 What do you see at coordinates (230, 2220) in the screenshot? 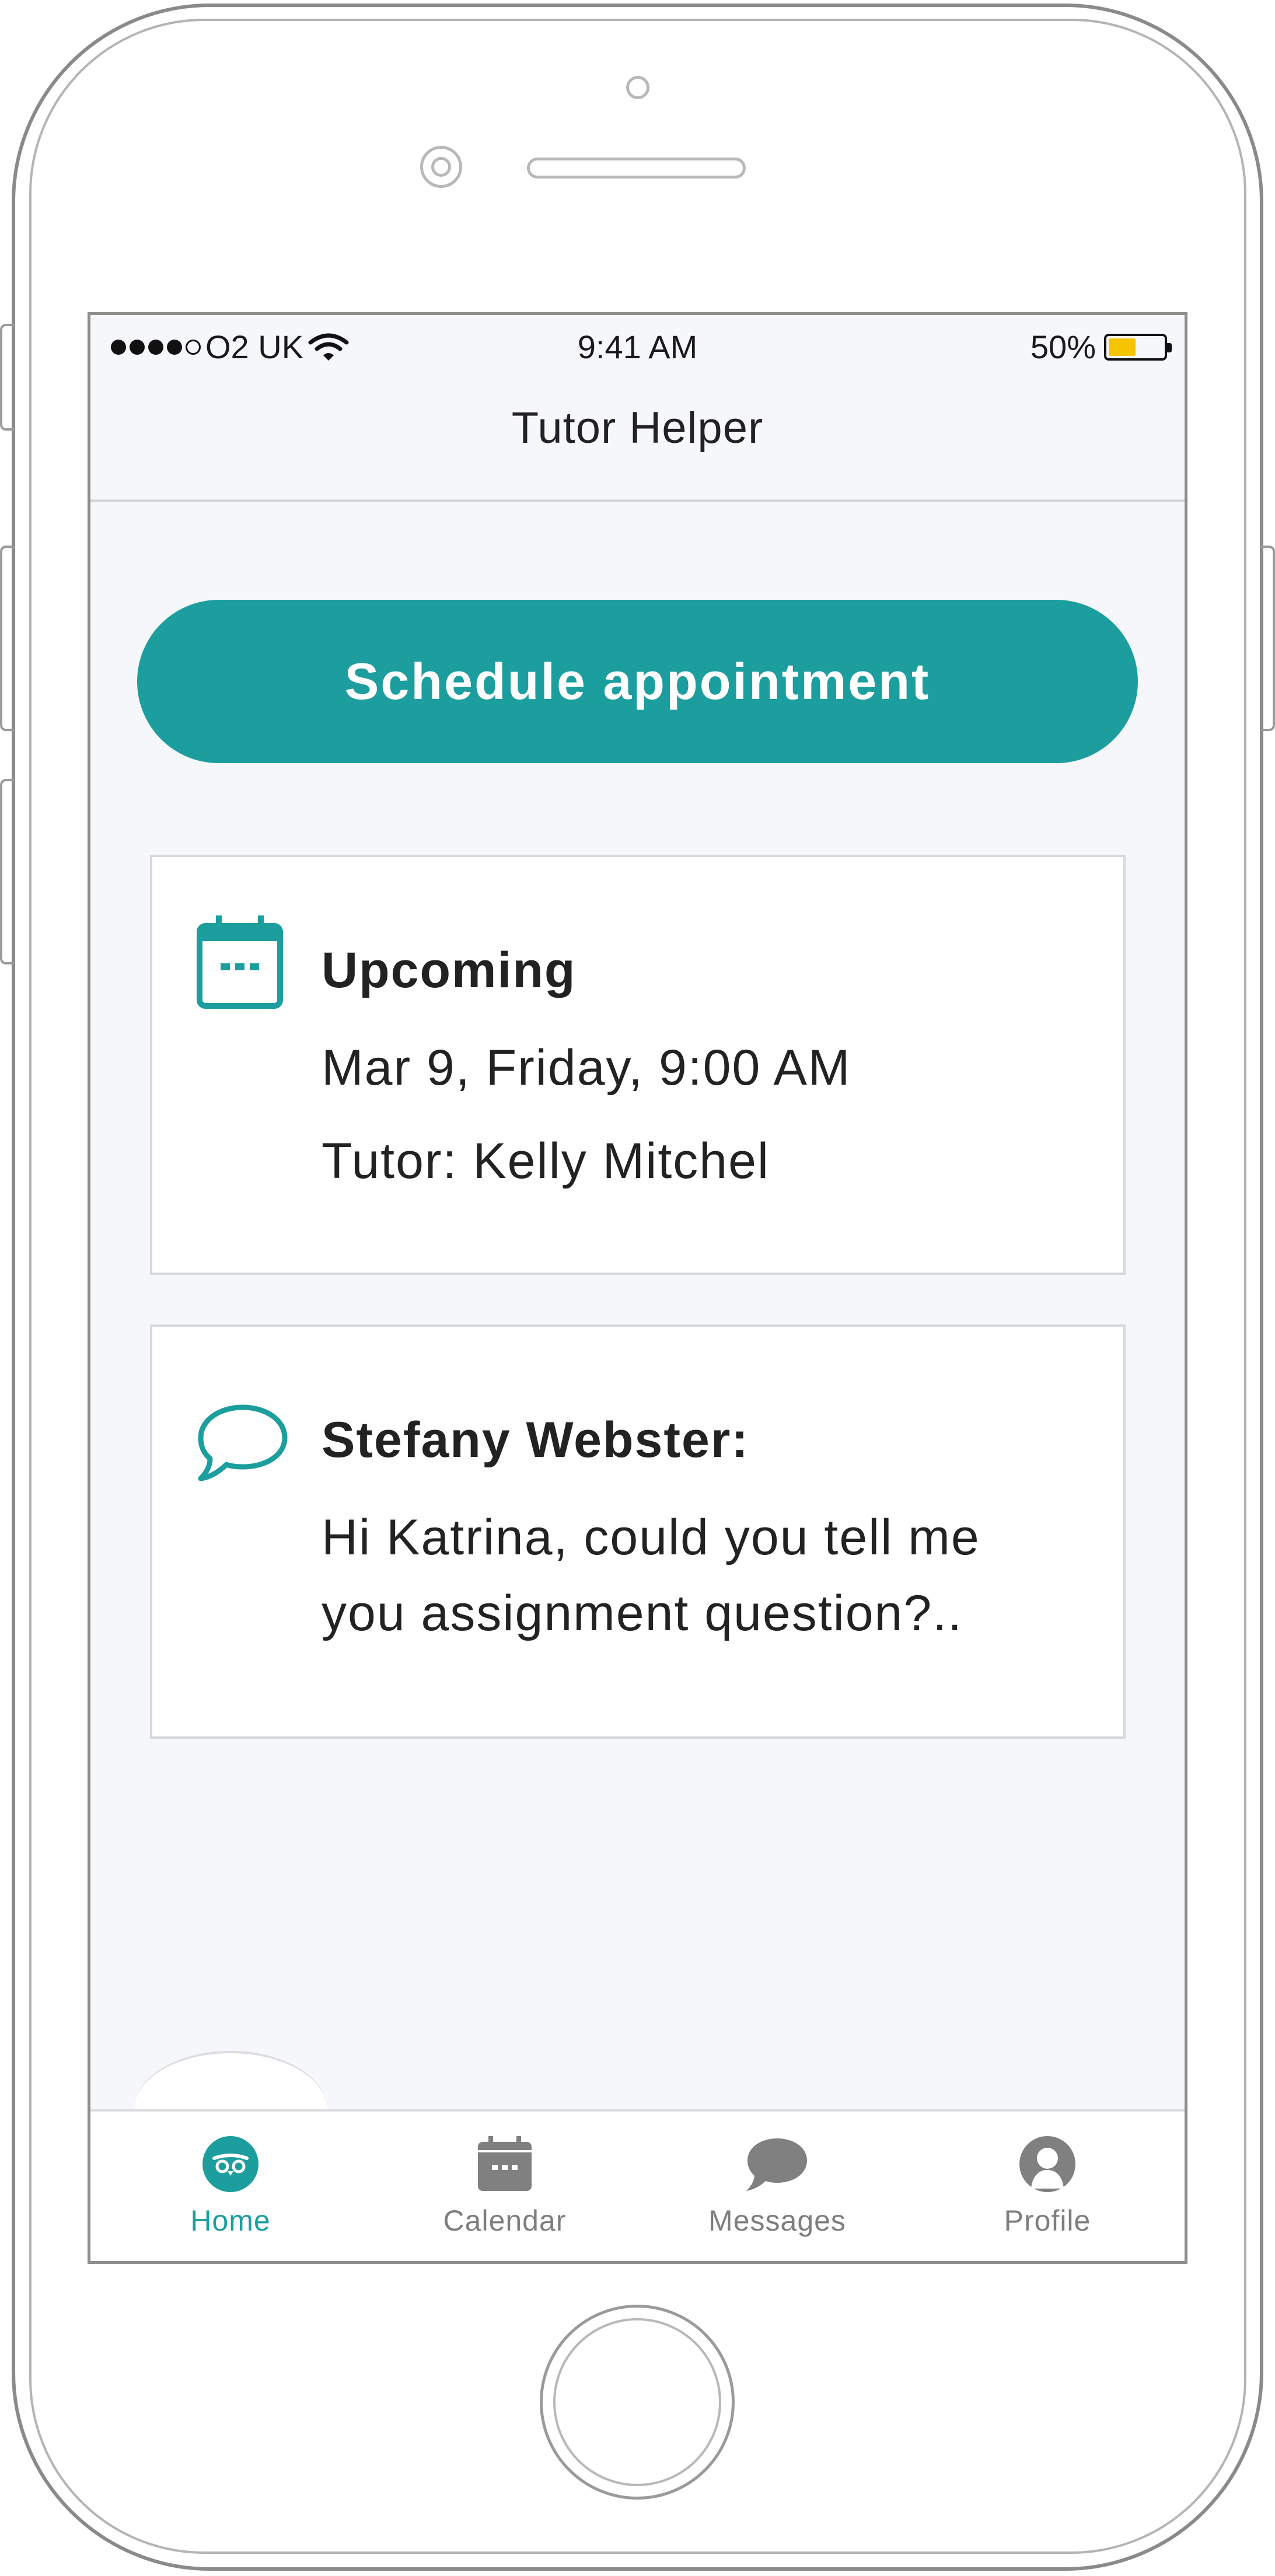
I see `tab-home-label: Home` at bounding box center [230, 2220].